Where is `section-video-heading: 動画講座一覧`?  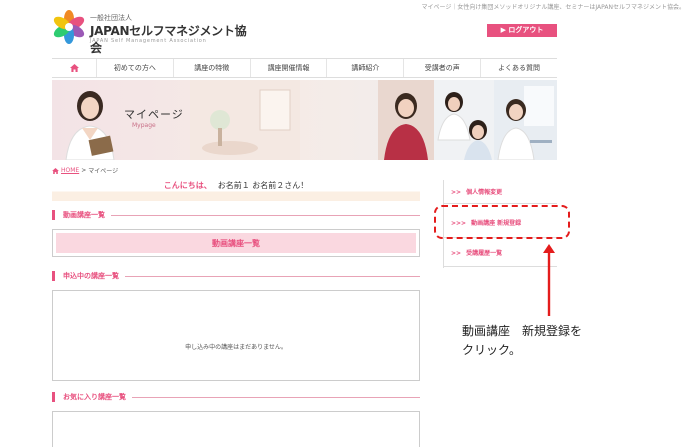 section-video-heading: 動画講座一覧 is located at coordinates (236, 215).